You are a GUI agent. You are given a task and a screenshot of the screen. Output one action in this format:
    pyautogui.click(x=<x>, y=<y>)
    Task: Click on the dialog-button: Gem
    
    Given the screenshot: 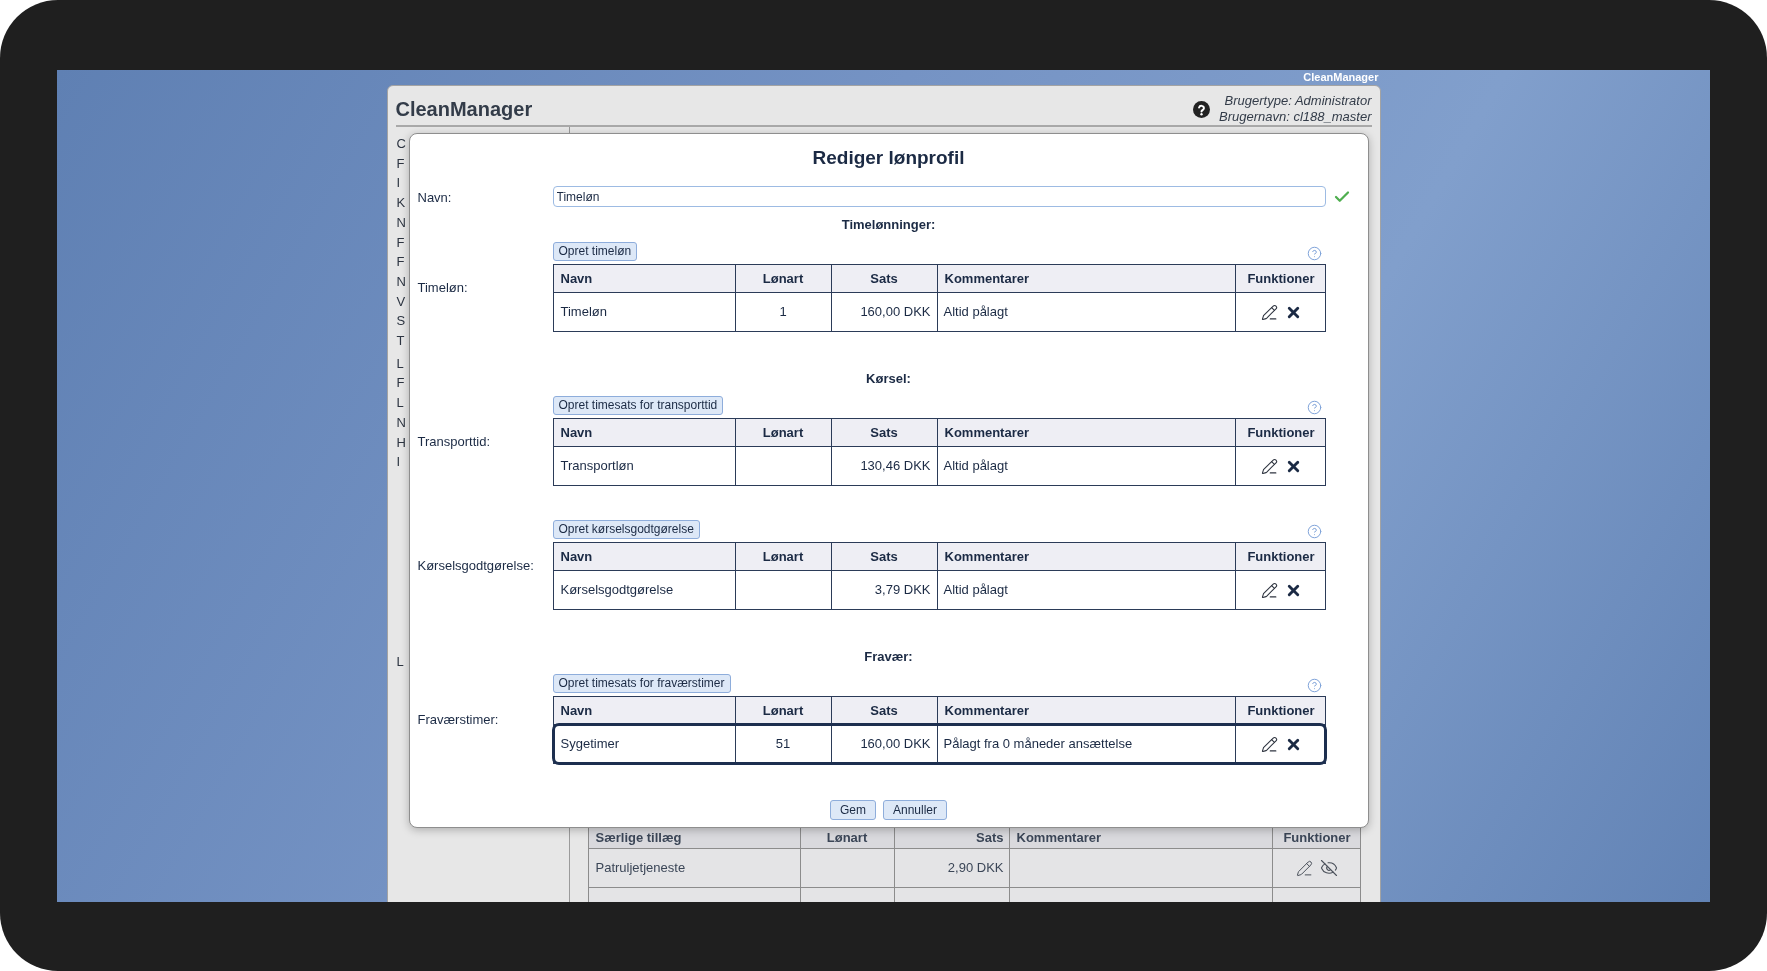 What is the action you would take?
    pyautogui.click(x=852, y=810)
    